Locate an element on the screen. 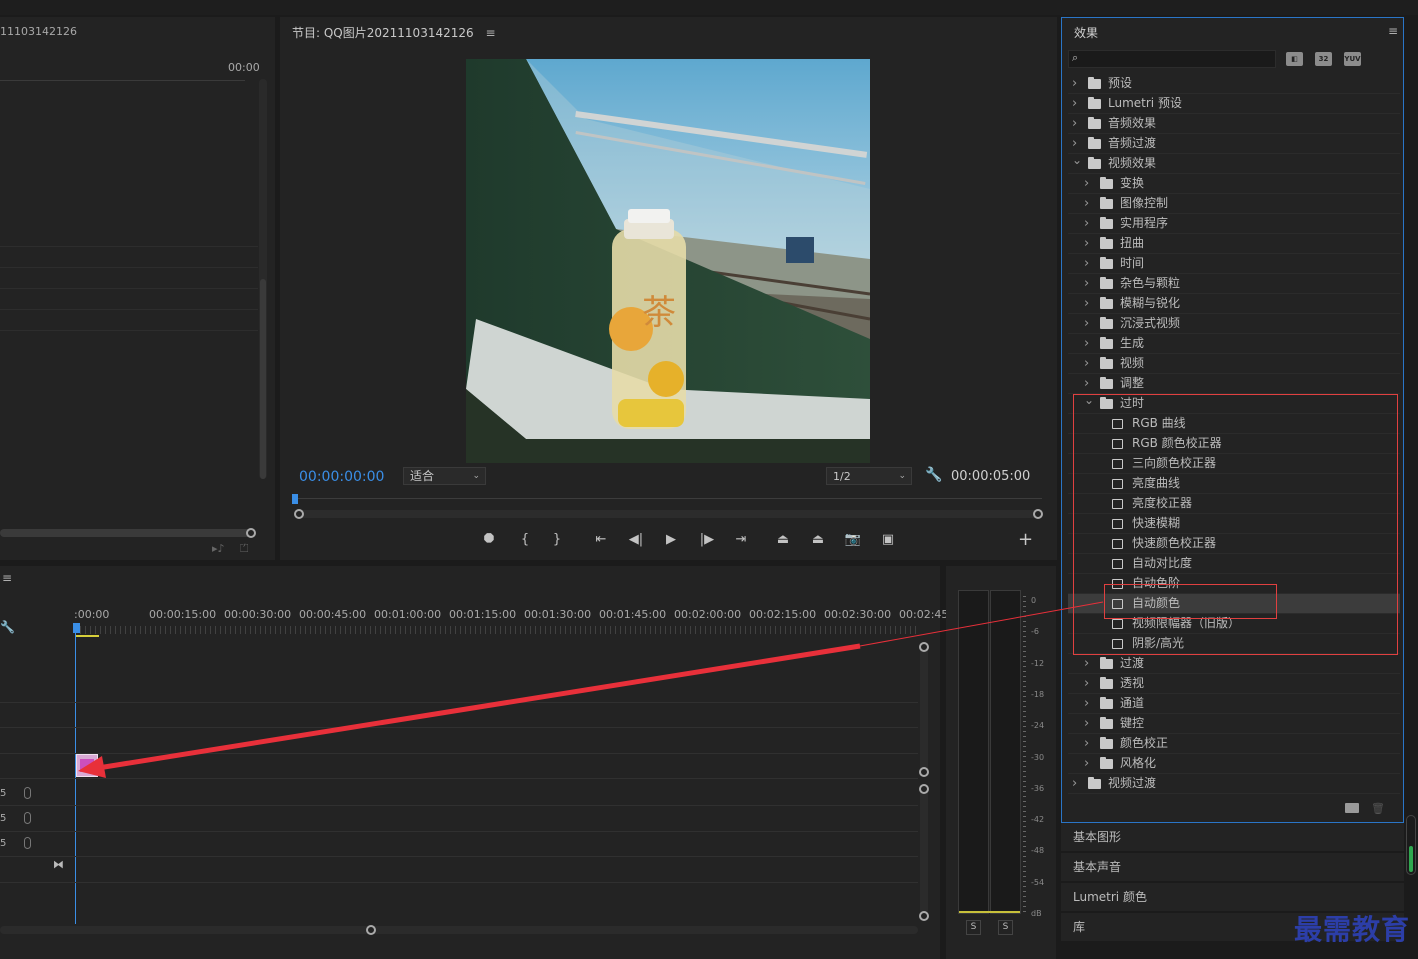 The height and width of the screenshot is (959, 1418). watermark-logo: 最需教育 is located at coordinates (1352, 929).